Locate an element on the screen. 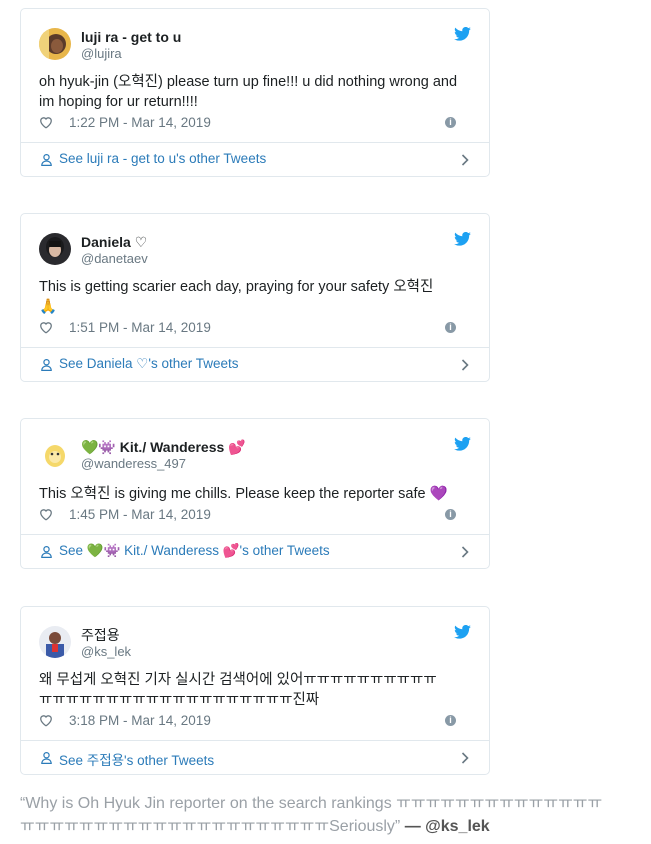 The image size is (651, 844). tweet-author: Daniela ♡ @danetaev is located at coordinates (114, 250).